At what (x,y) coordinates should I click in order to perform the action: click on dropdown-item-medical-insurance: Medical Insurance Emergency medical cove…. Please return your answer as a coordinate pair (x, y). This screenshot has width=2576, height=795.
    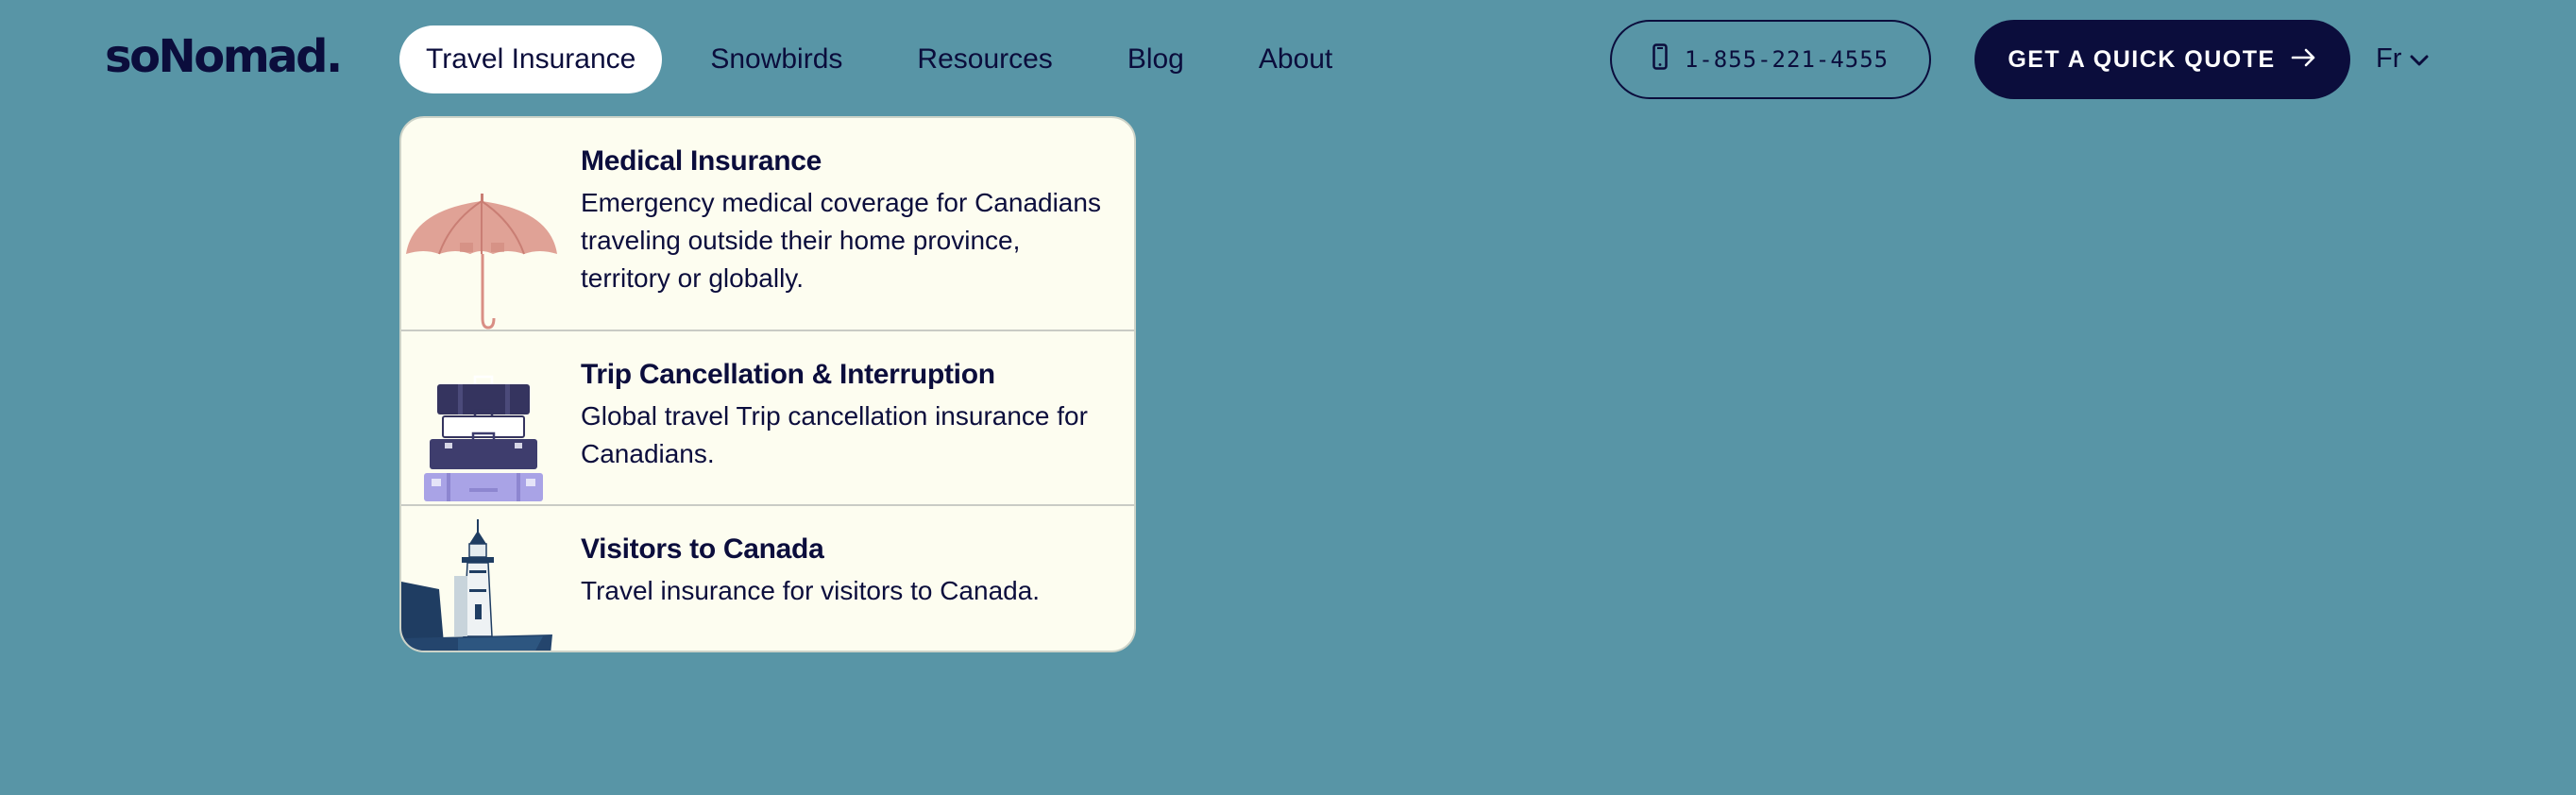
    Looking at the image, I should click on (767, 224).